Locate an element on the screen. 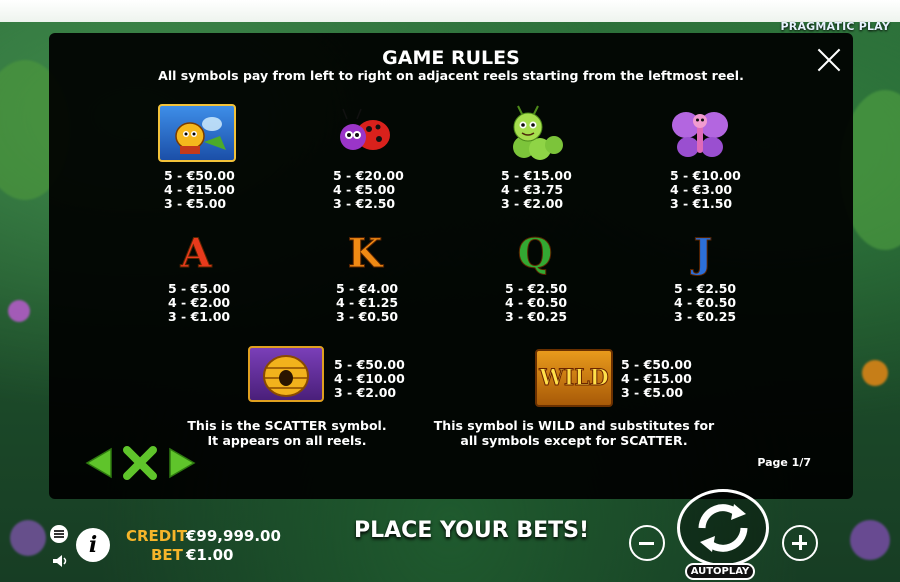 Image resolution: width=900 pixels, height=582 pixels. letter-k-icon: K is located at coordinates (365, 254).